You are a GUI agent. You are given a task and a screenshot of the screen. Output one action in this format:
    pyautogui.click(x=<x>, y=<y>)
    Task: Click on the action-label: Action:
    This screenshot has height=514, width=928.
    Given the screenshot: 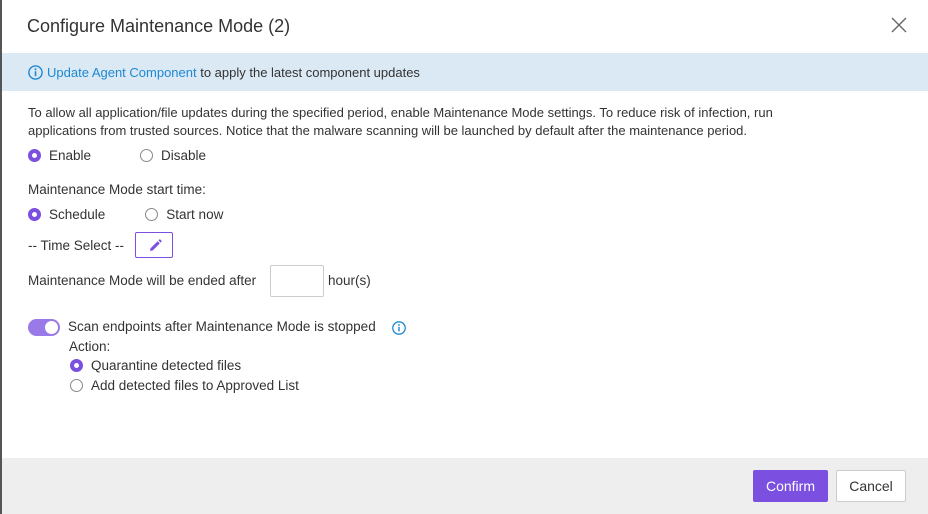 What is the action you would take?
    pyautogui.click(x=90, y=346)
    